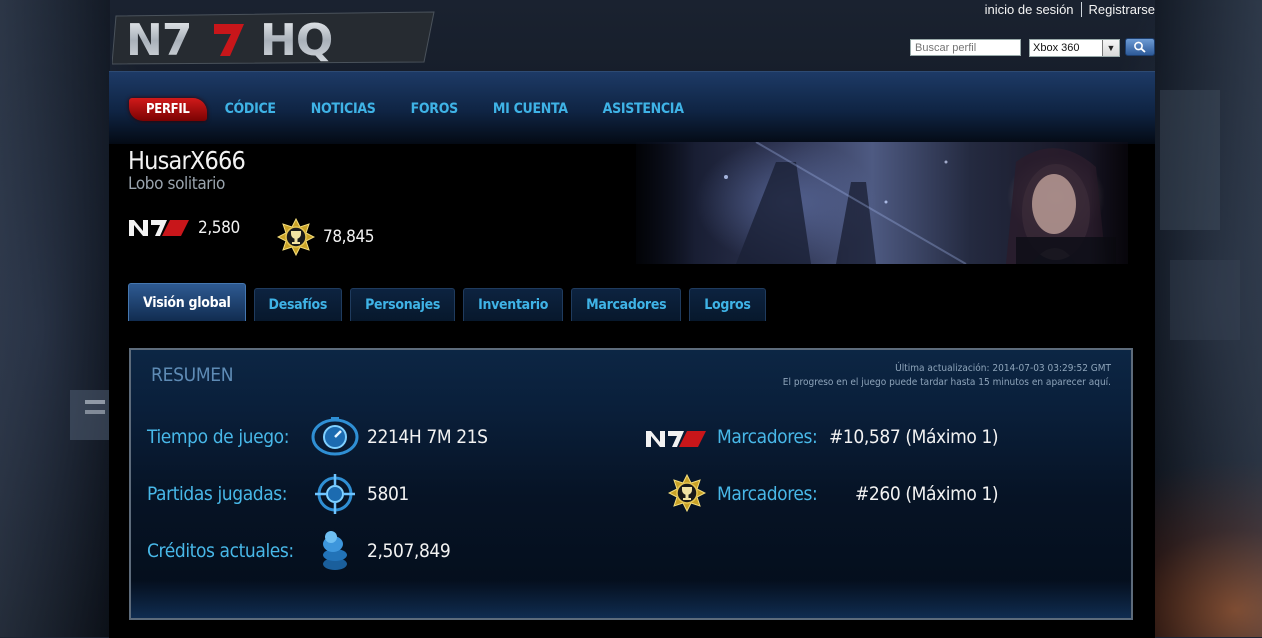 This screenshot has height=638, width=1262. I want to click on challenge-leaderboard-label: Marcadores:, so click(767, 494).